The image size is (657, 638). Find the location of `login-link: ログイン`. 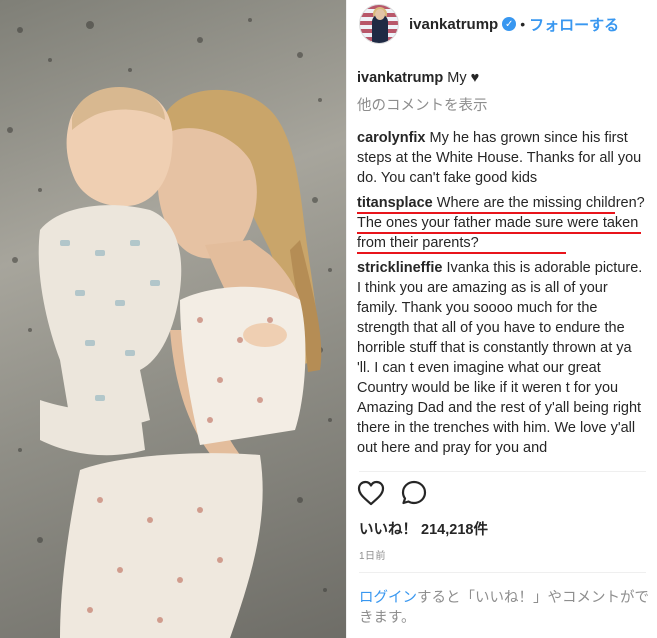

login-link: ログイン is located at coordinates (388, 598).